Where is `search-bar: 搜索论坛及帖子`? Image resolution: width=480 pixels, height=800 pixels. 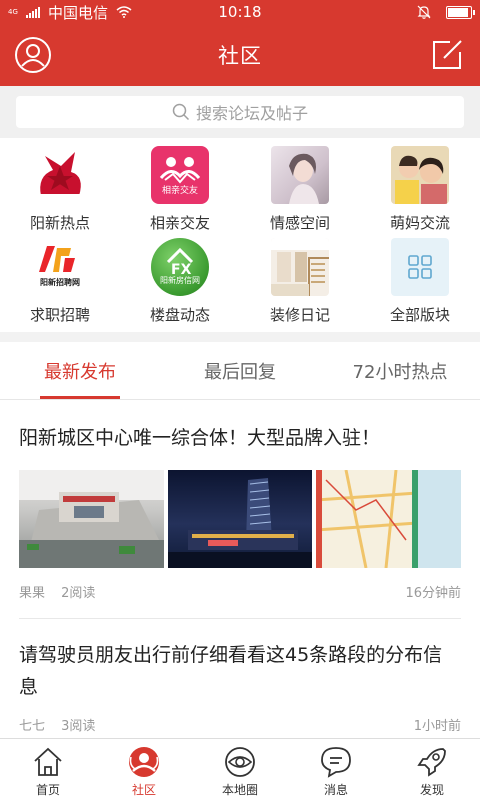
search-bar: 搜索论坛及帖子 is located at coordinates (240, 112).